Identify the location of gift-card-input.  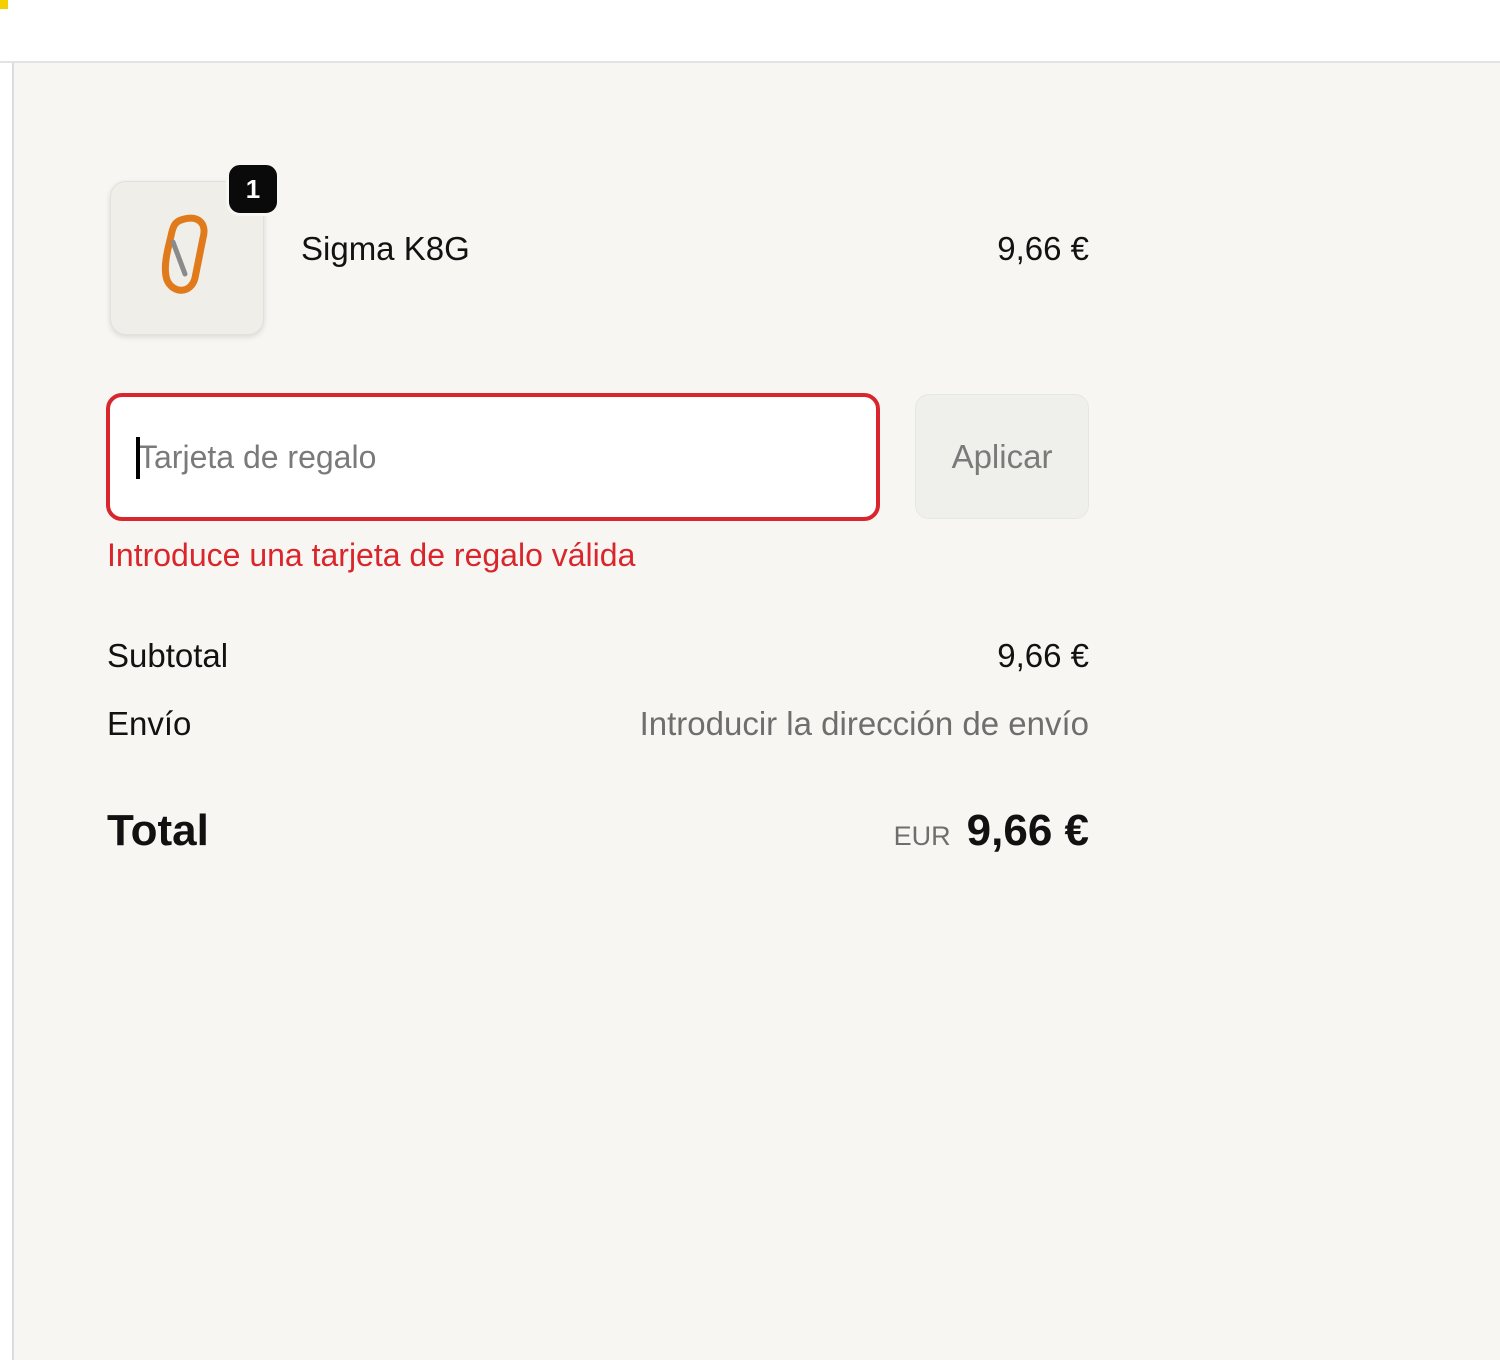
(493, 457).